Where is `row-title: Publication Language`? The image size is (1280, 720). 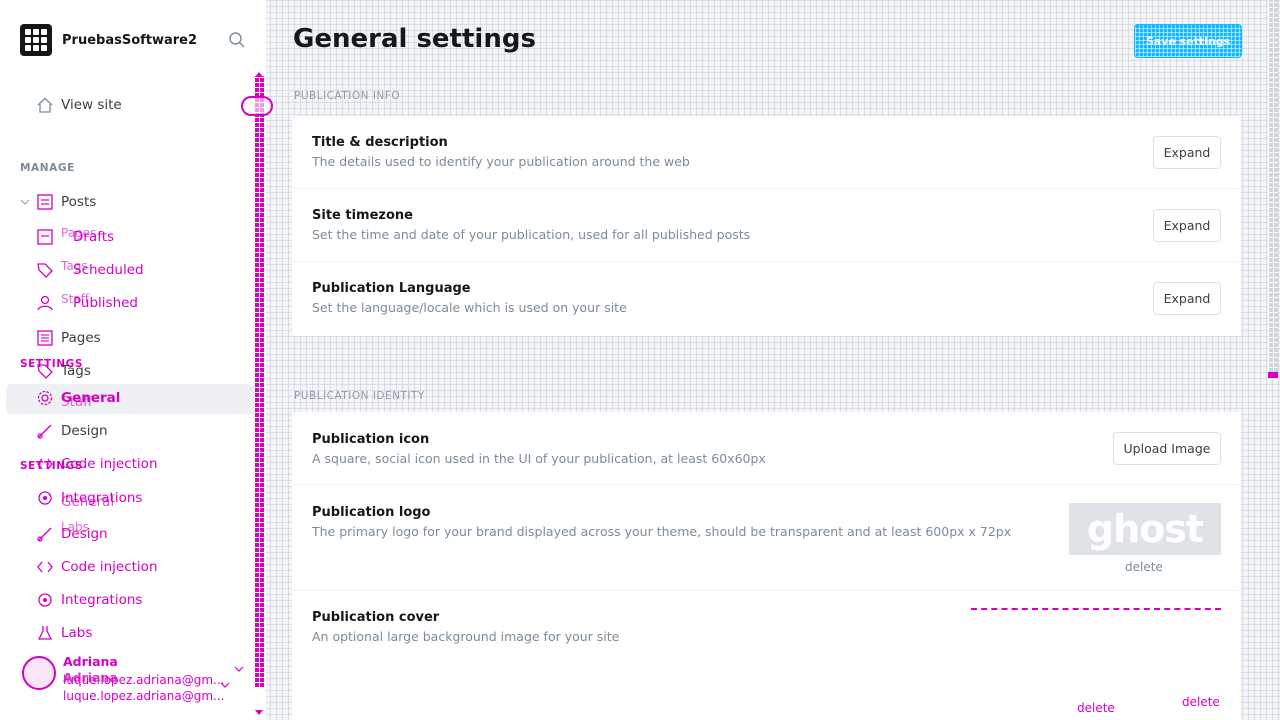 row-title: Publication Language is located at coordinates (391, 288).